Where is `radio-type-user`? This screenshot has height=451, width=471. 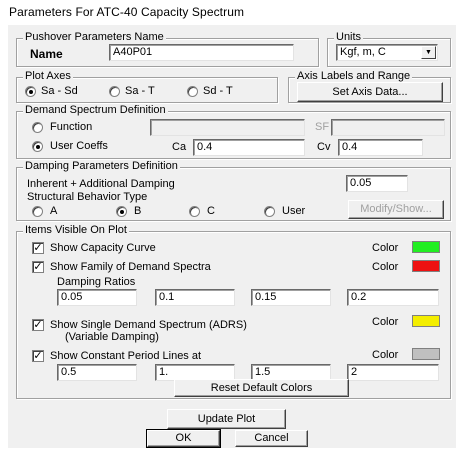 radio-type-user is located at coordinates (269, 211).